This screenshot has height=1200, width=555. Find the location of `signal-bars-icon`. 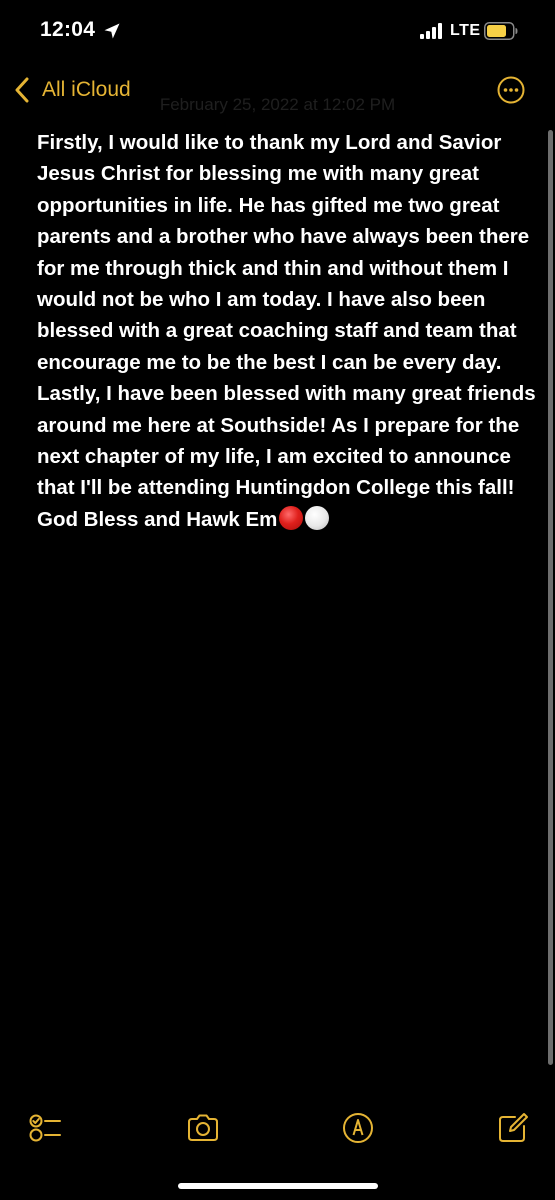

signal-bars-icon is located at coordinates (431, 31).